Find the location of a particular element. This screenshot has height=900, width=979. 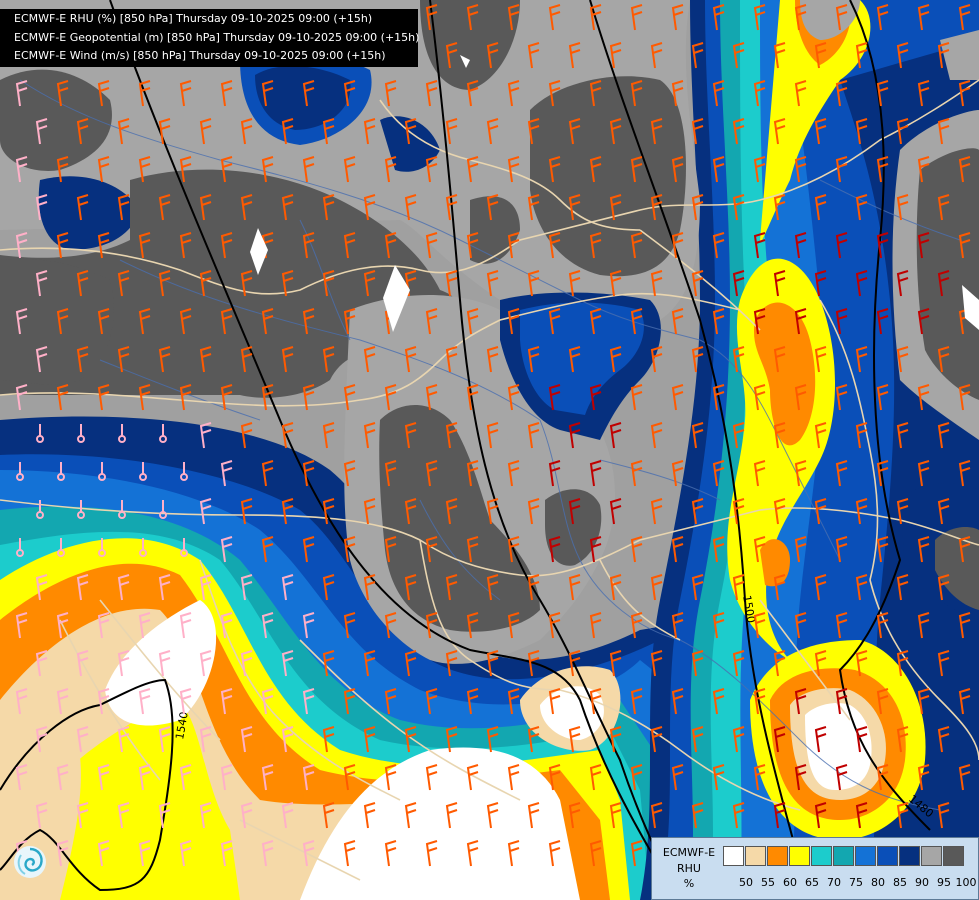

legend-tick: 90 is located at coordinates (922, 882).